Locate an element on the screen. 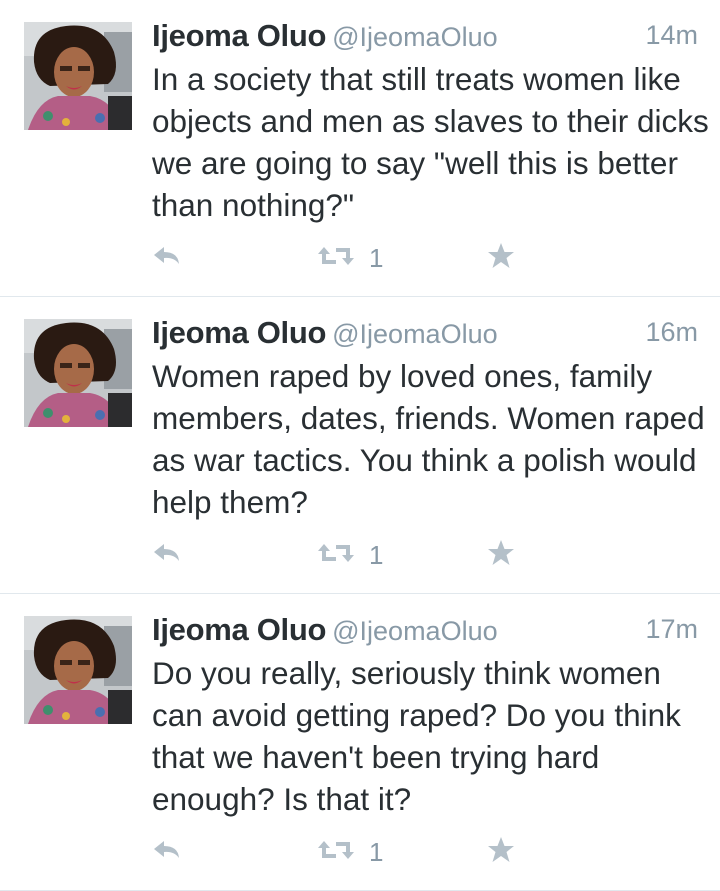 Image resolution: width=720 pixels, height=891 pixels. timestamp: 14m is located at coordinates (671, 35).